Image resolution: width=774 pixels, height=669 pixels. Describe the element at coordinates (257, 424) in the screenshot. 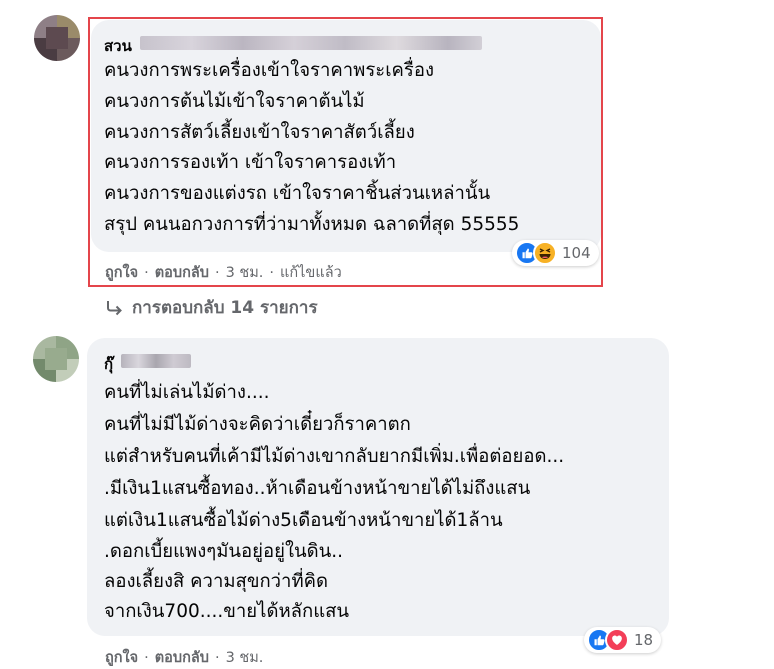

I see `comment-text-line: คนที่ไม่มีไม้ด่างจะคิดว่าเดี๋ยวก็ราคาตก` at that location.